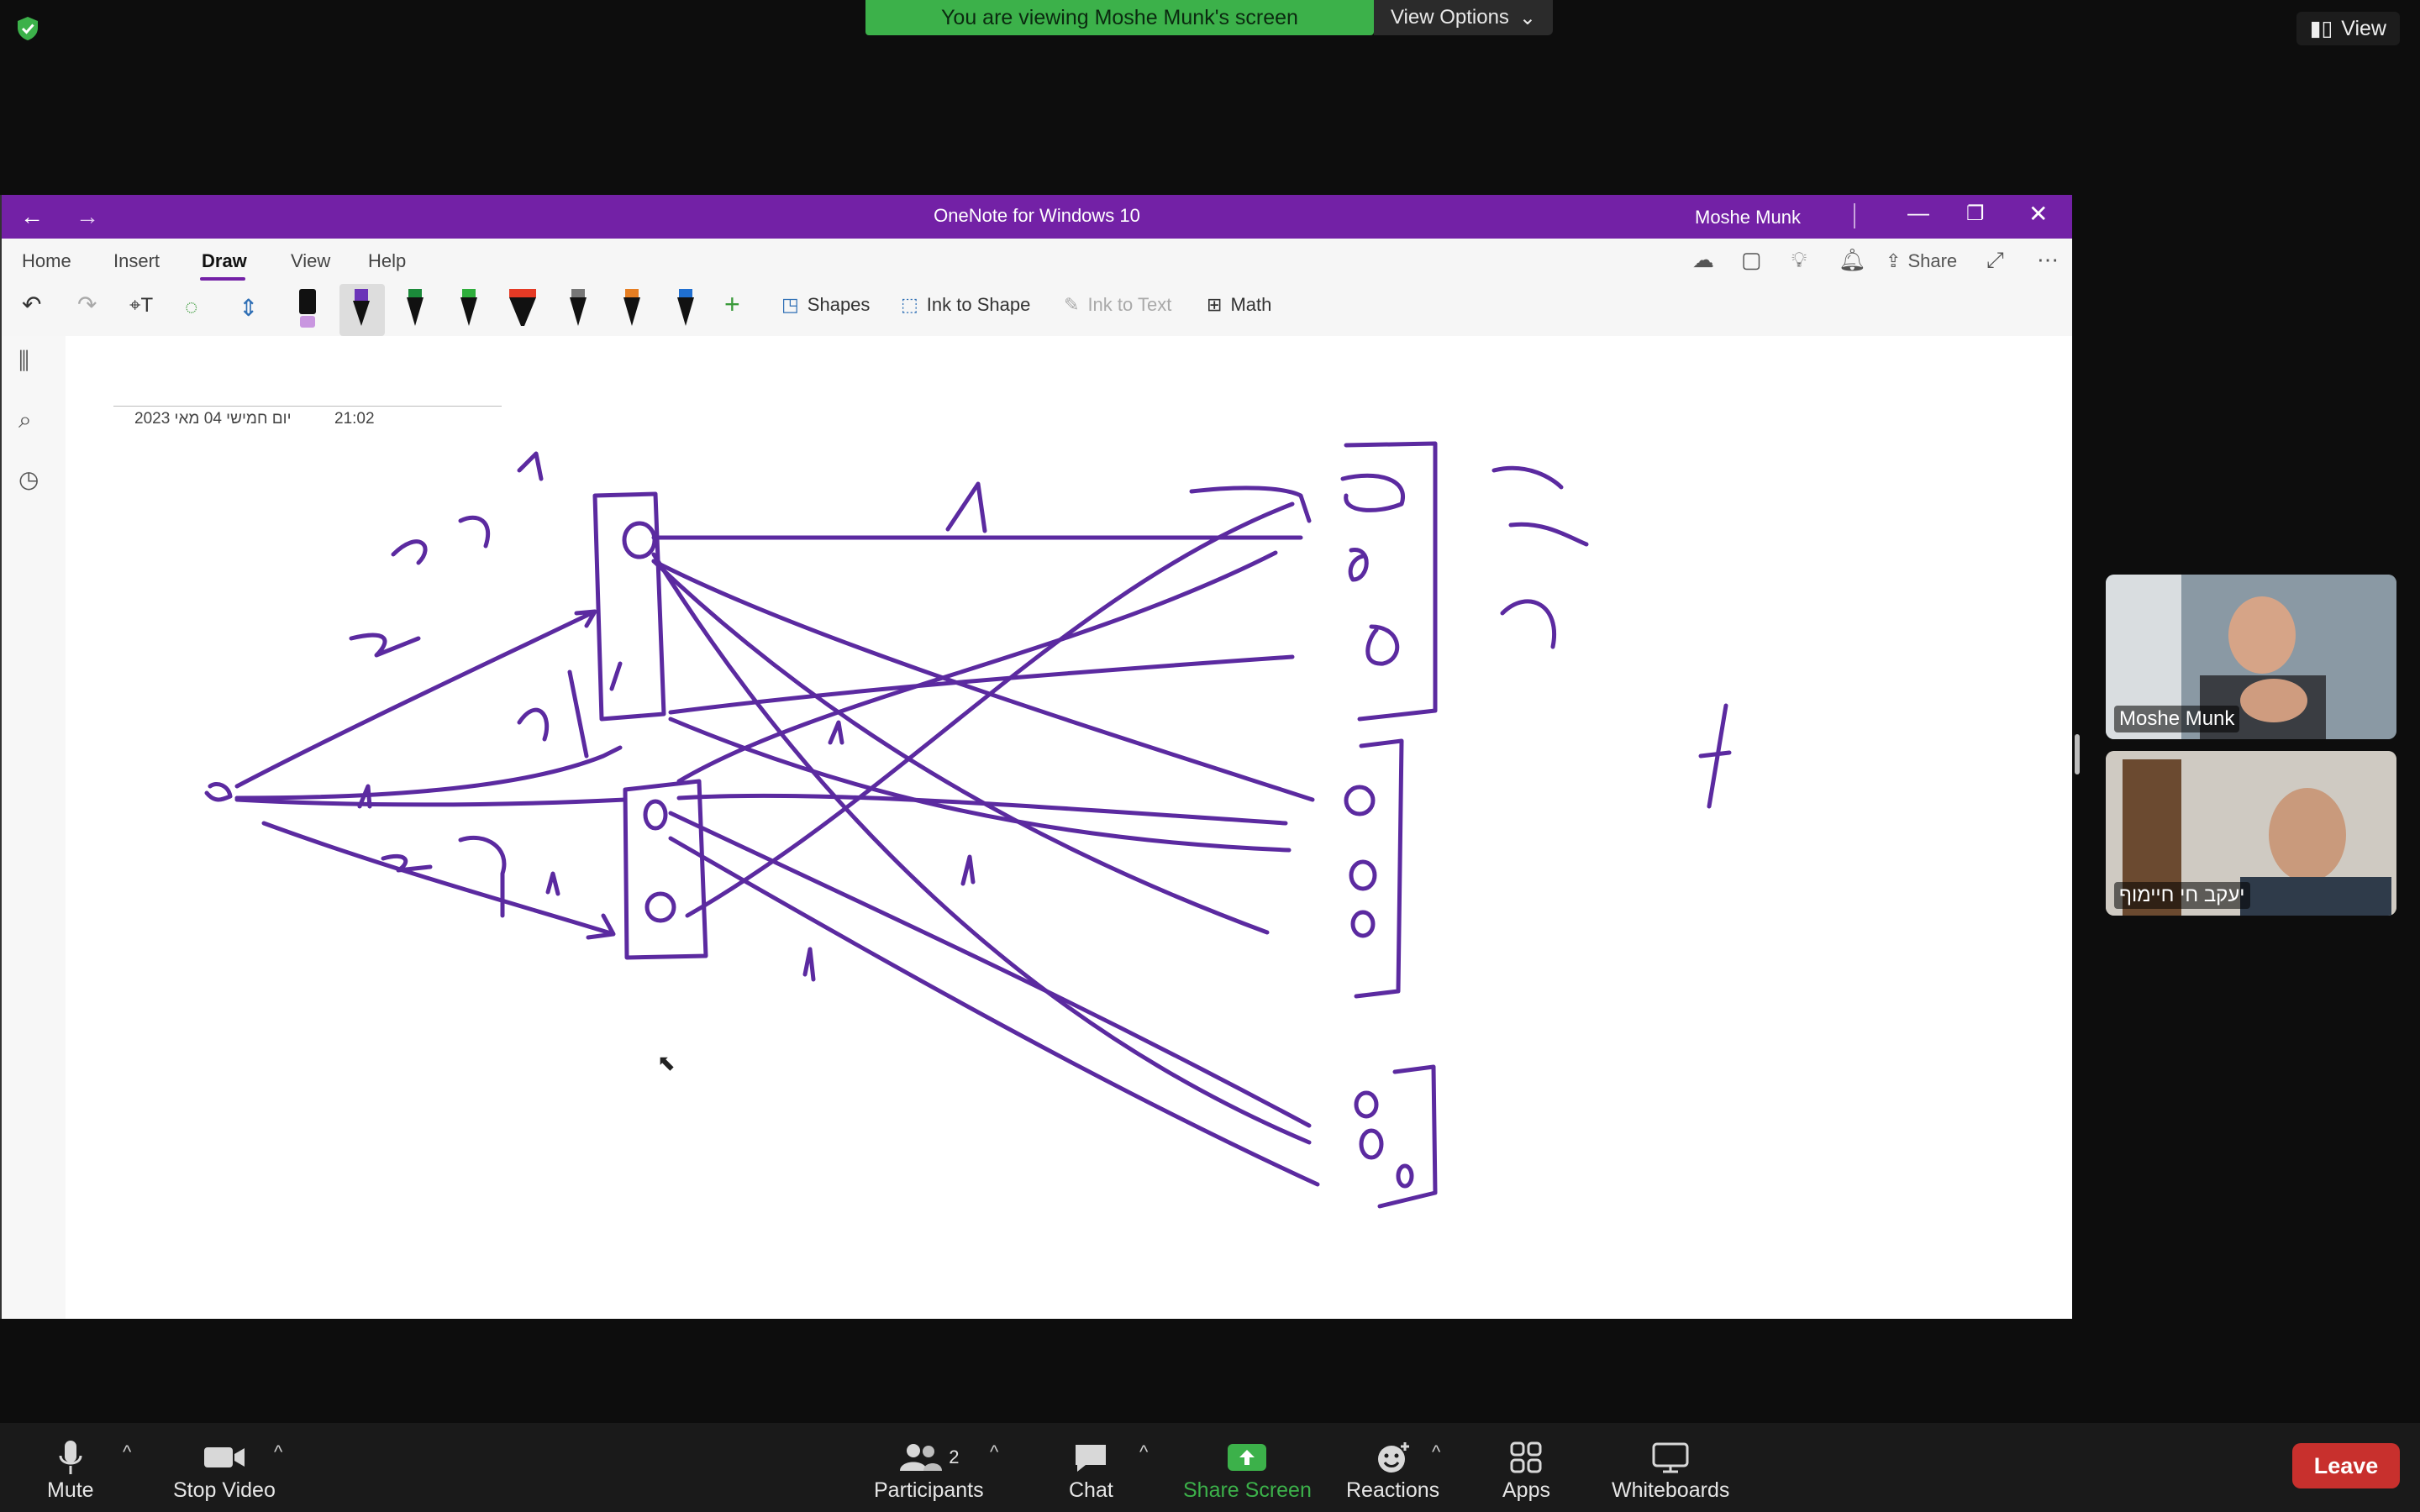  I want to click on mute-label: Mute, so click(70, 1490).